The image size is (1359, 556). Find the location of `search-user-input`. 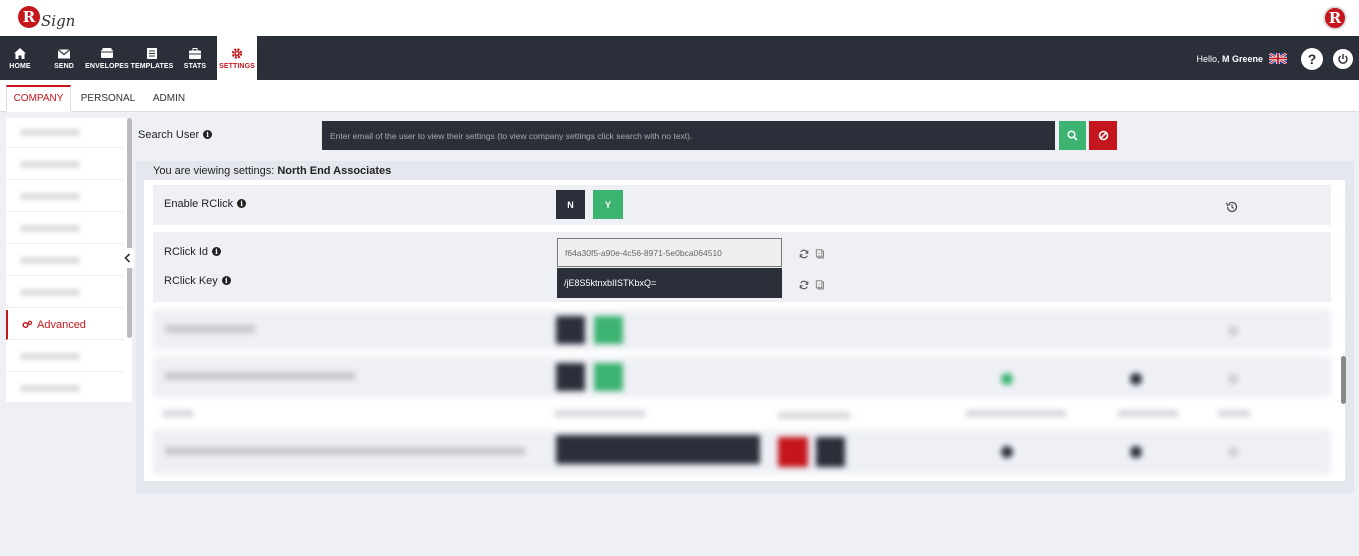

search-user-input is located at coordinates (688, 135).